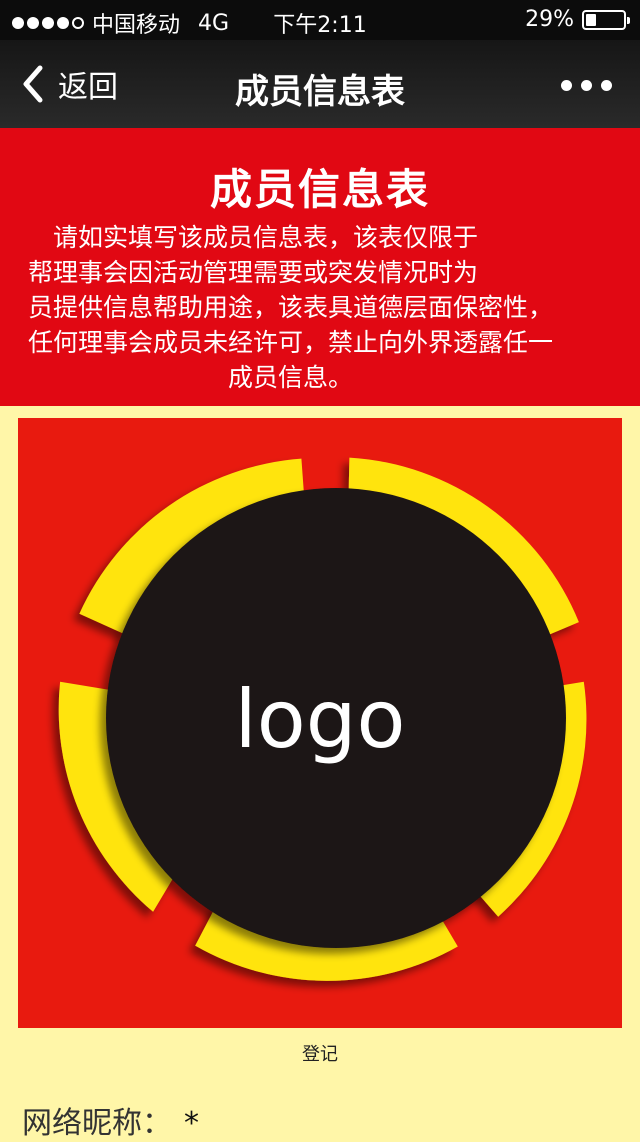 This screenshot has width=640, height=1142. Describe the element at coordinates (606, 19) in the screenshot. I see `battery-icon` at that location.